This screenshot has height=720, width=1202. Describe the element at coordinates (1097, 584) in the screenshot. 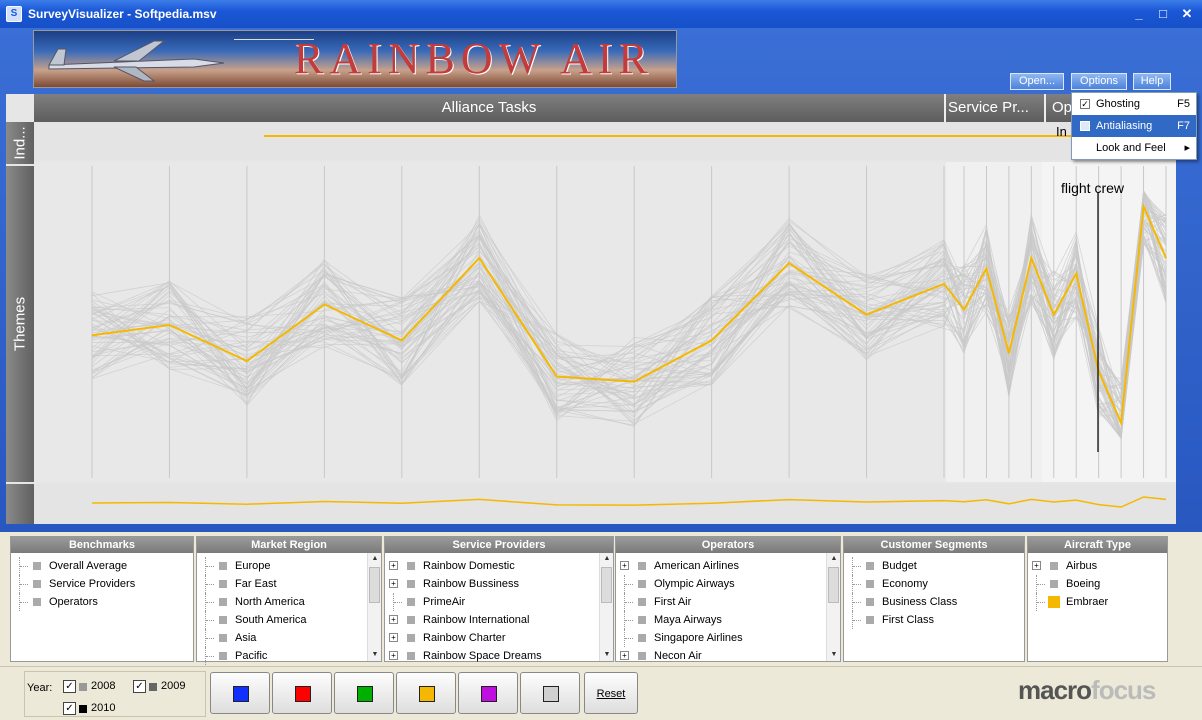

I see `list-item: Boeing` at that location.